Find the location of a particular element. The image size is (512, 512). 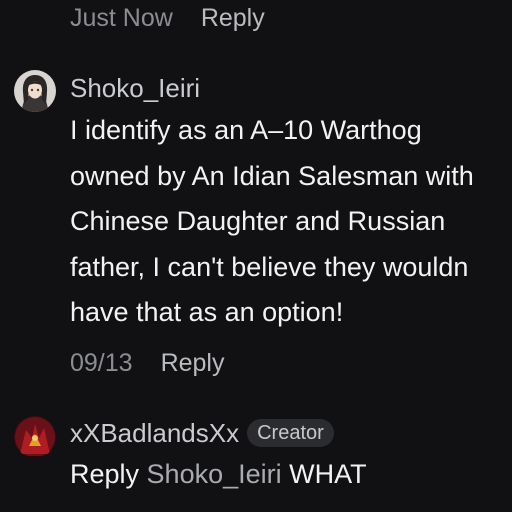

comment-meta: 09/13 Reply is located at coordinates (147, 363).